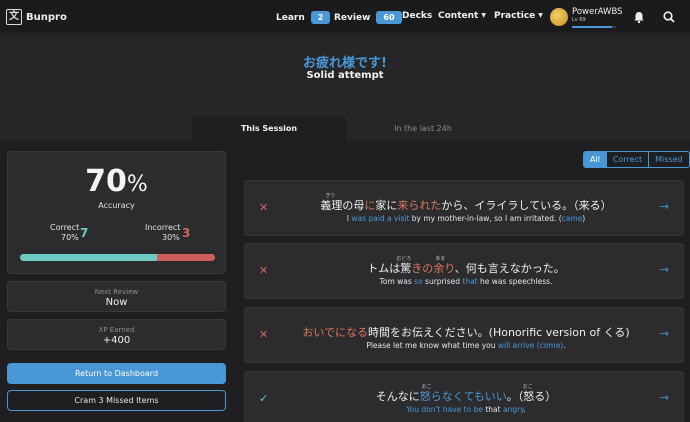 The height and width of the screenshot is (422, 690). I want to click on greeting-title: お疲れ様です!, so click(345, 63).